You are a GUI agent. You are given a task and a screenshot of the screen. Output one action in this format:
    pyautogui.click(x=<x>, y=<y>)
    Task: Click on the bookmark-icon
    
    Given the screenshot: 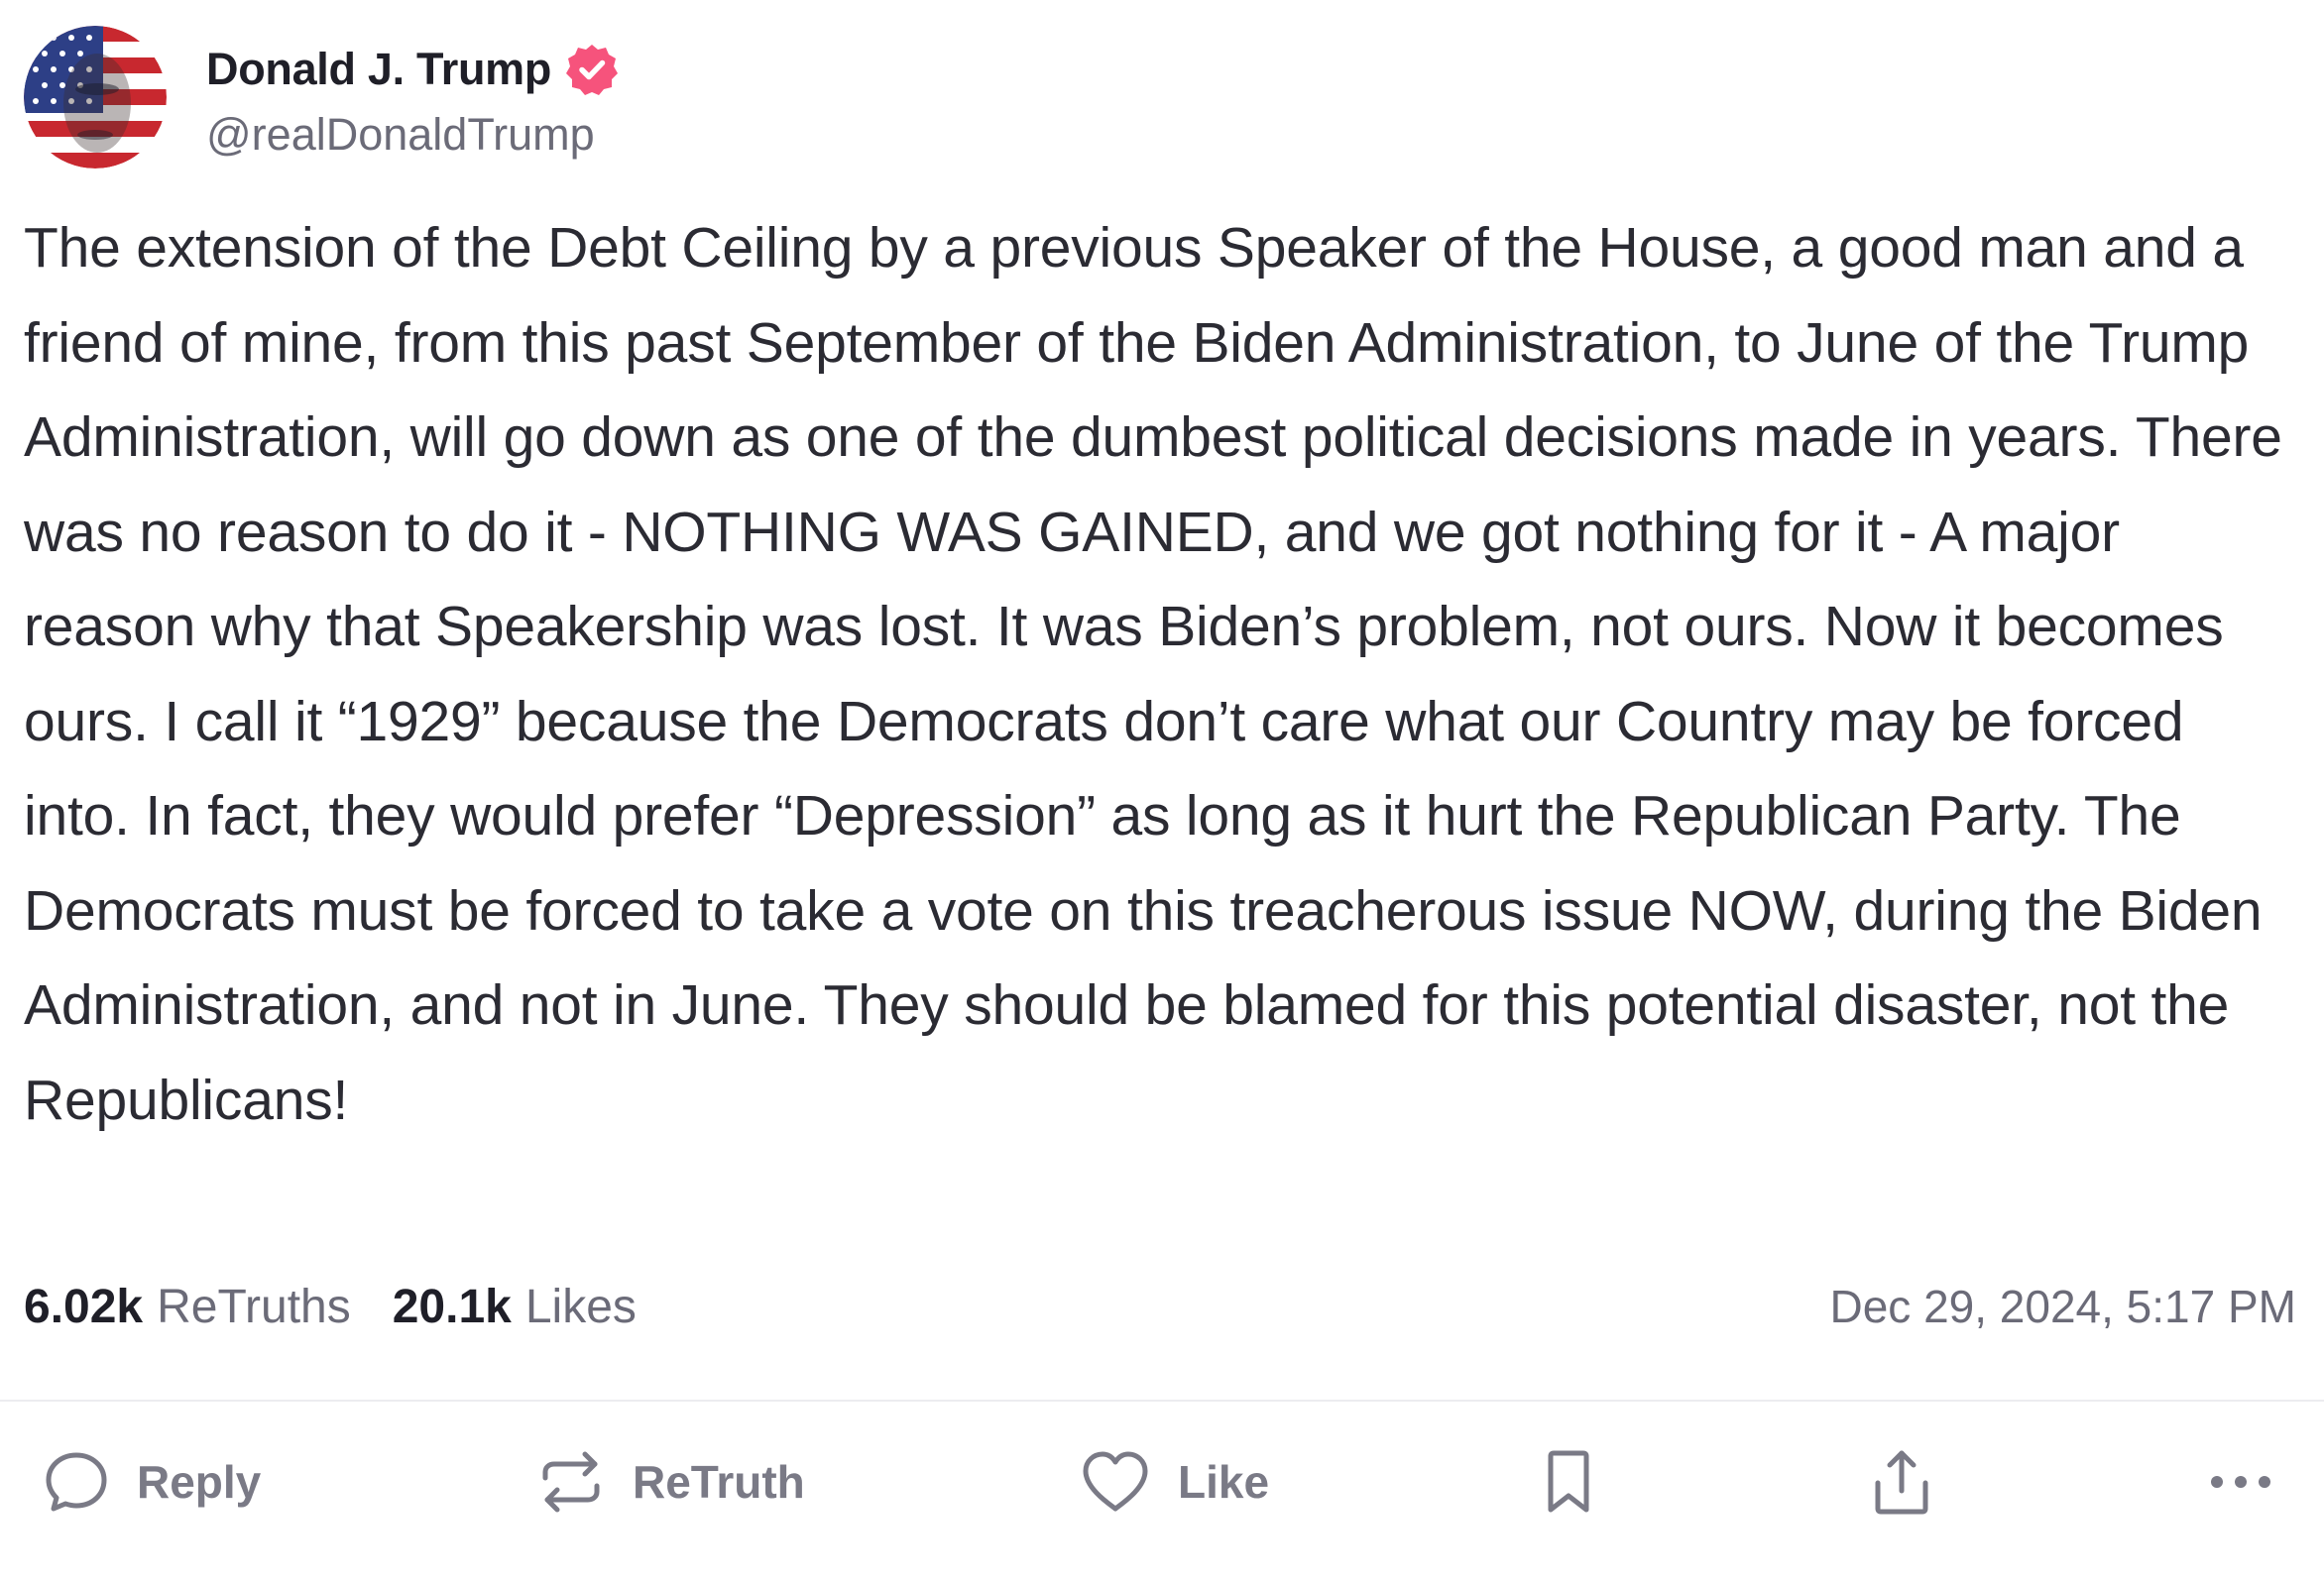 What is the action you would take?
    pyautogui.click(x=1568, y=1482)
    